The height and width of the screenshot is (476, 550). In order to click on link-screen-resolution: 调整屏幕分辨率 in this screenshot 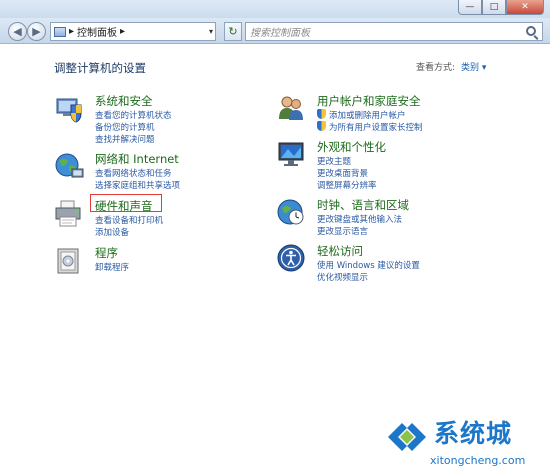, I will do `click(347, 185)`.